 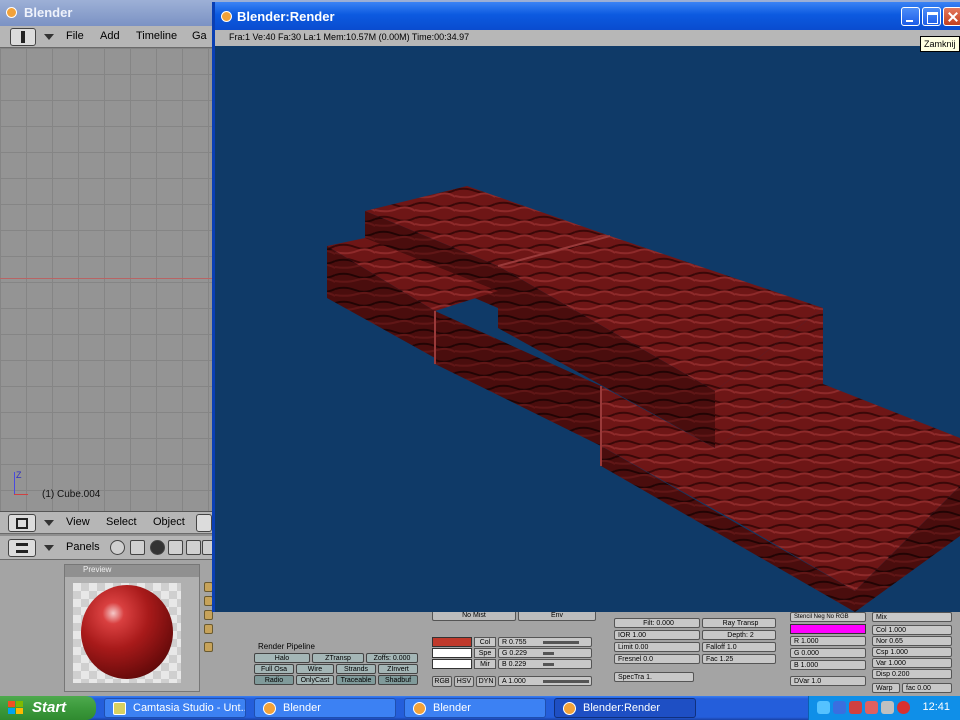 I want to click on preview-title: Preview, so click(x=97, y=569).